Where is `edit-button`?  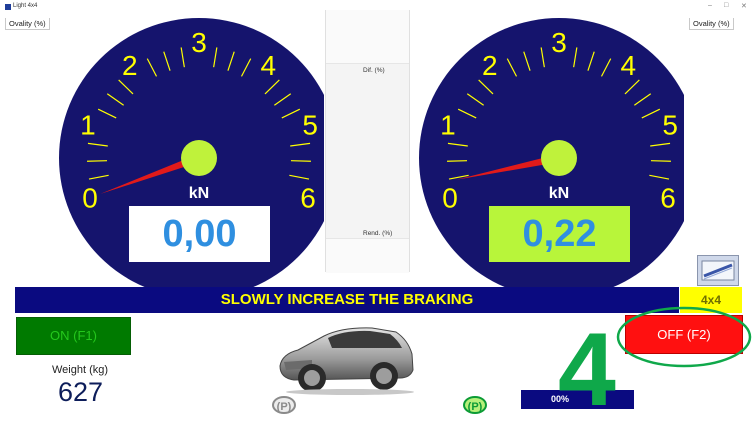
edit-button is located at coordinates (718, 270).